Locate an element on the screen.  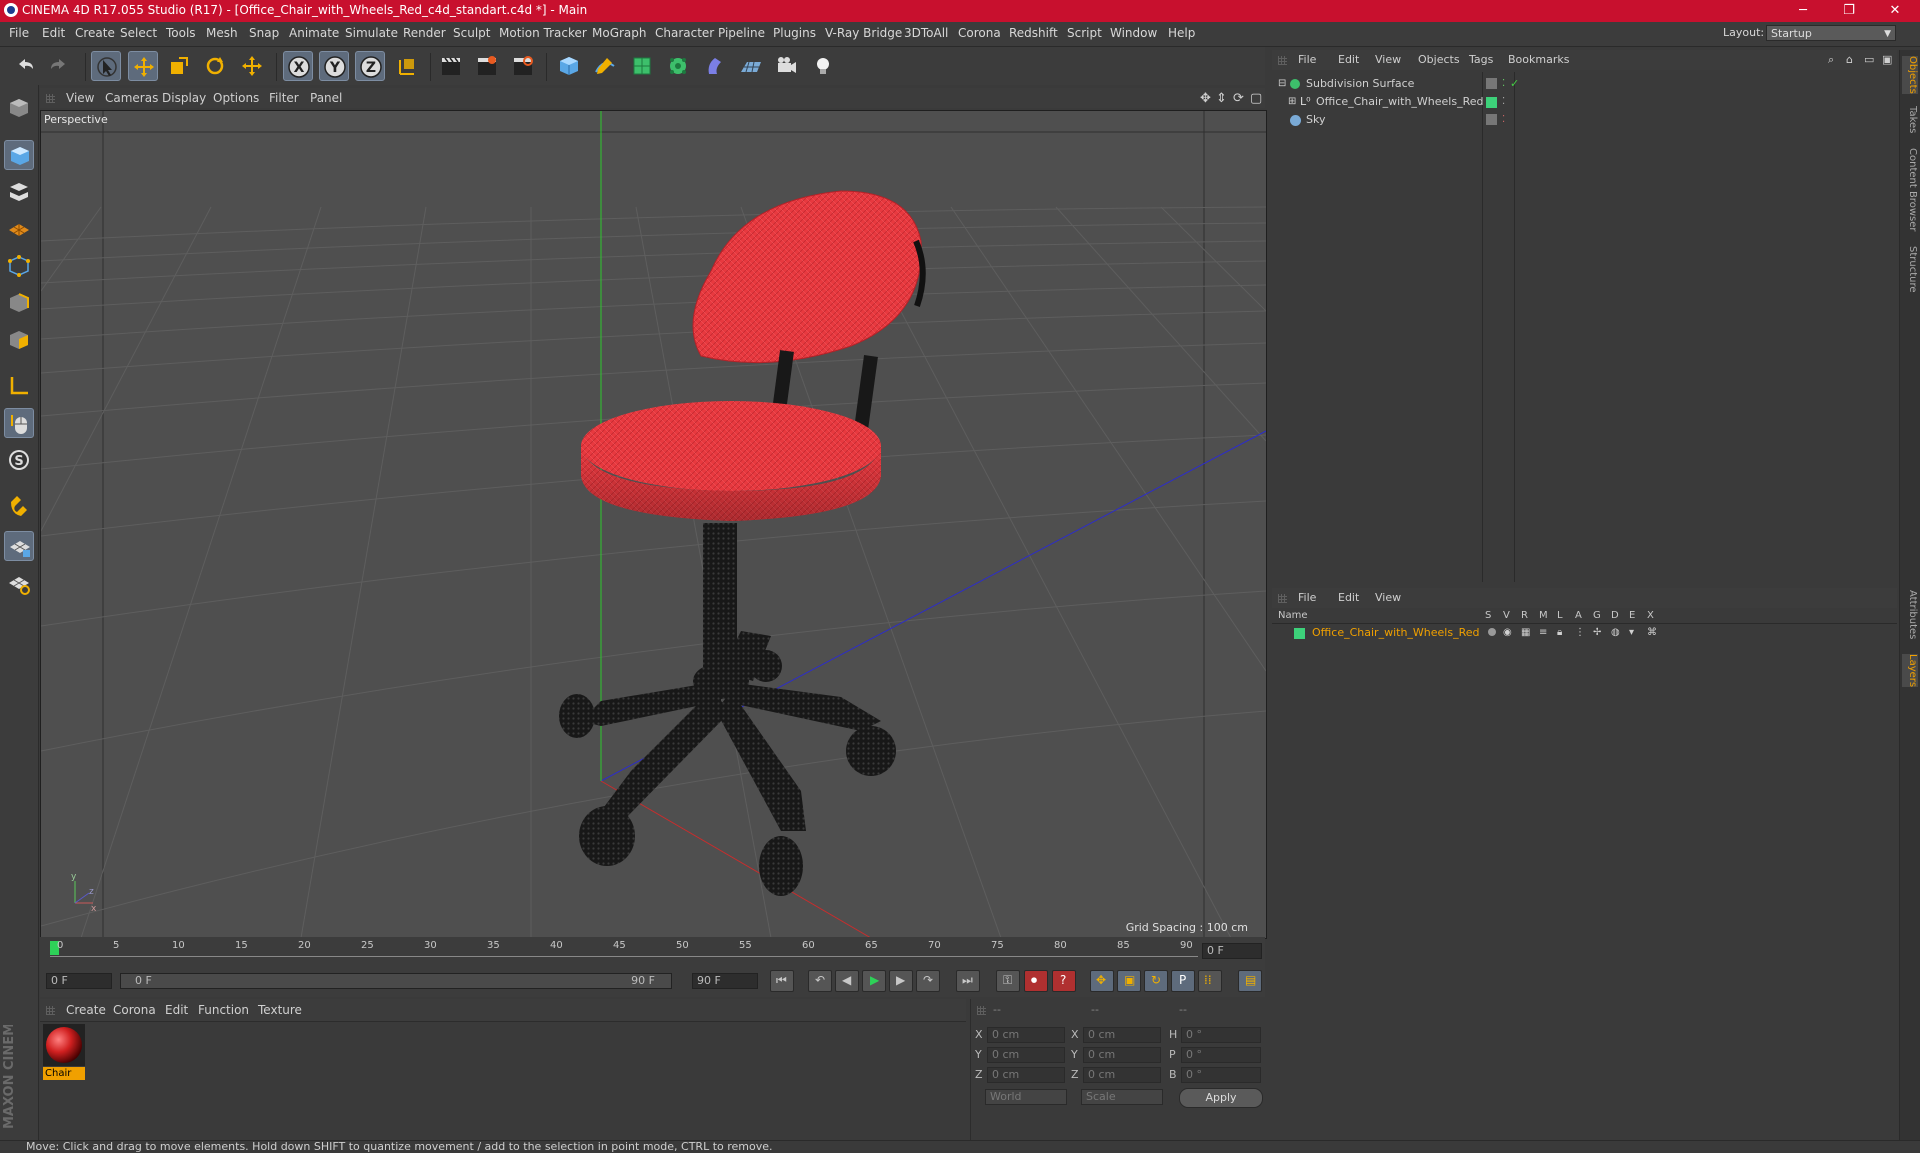
z-axis-lock-button: Z is located at coordinates (370, 66).